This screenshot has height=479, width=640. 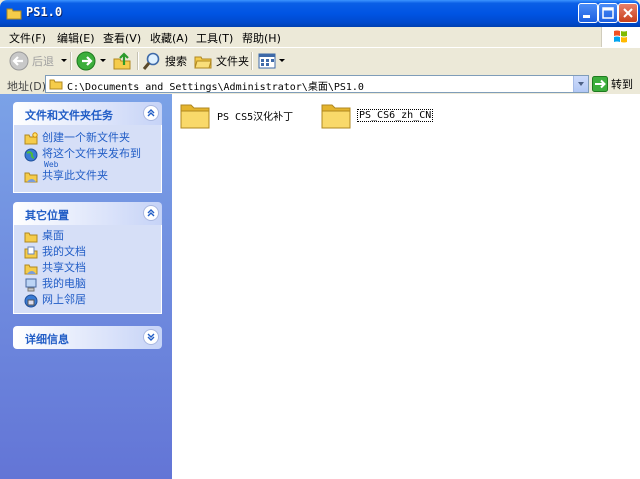 I want to click on panel-title: 其它位置, so click(x=47, y=215).